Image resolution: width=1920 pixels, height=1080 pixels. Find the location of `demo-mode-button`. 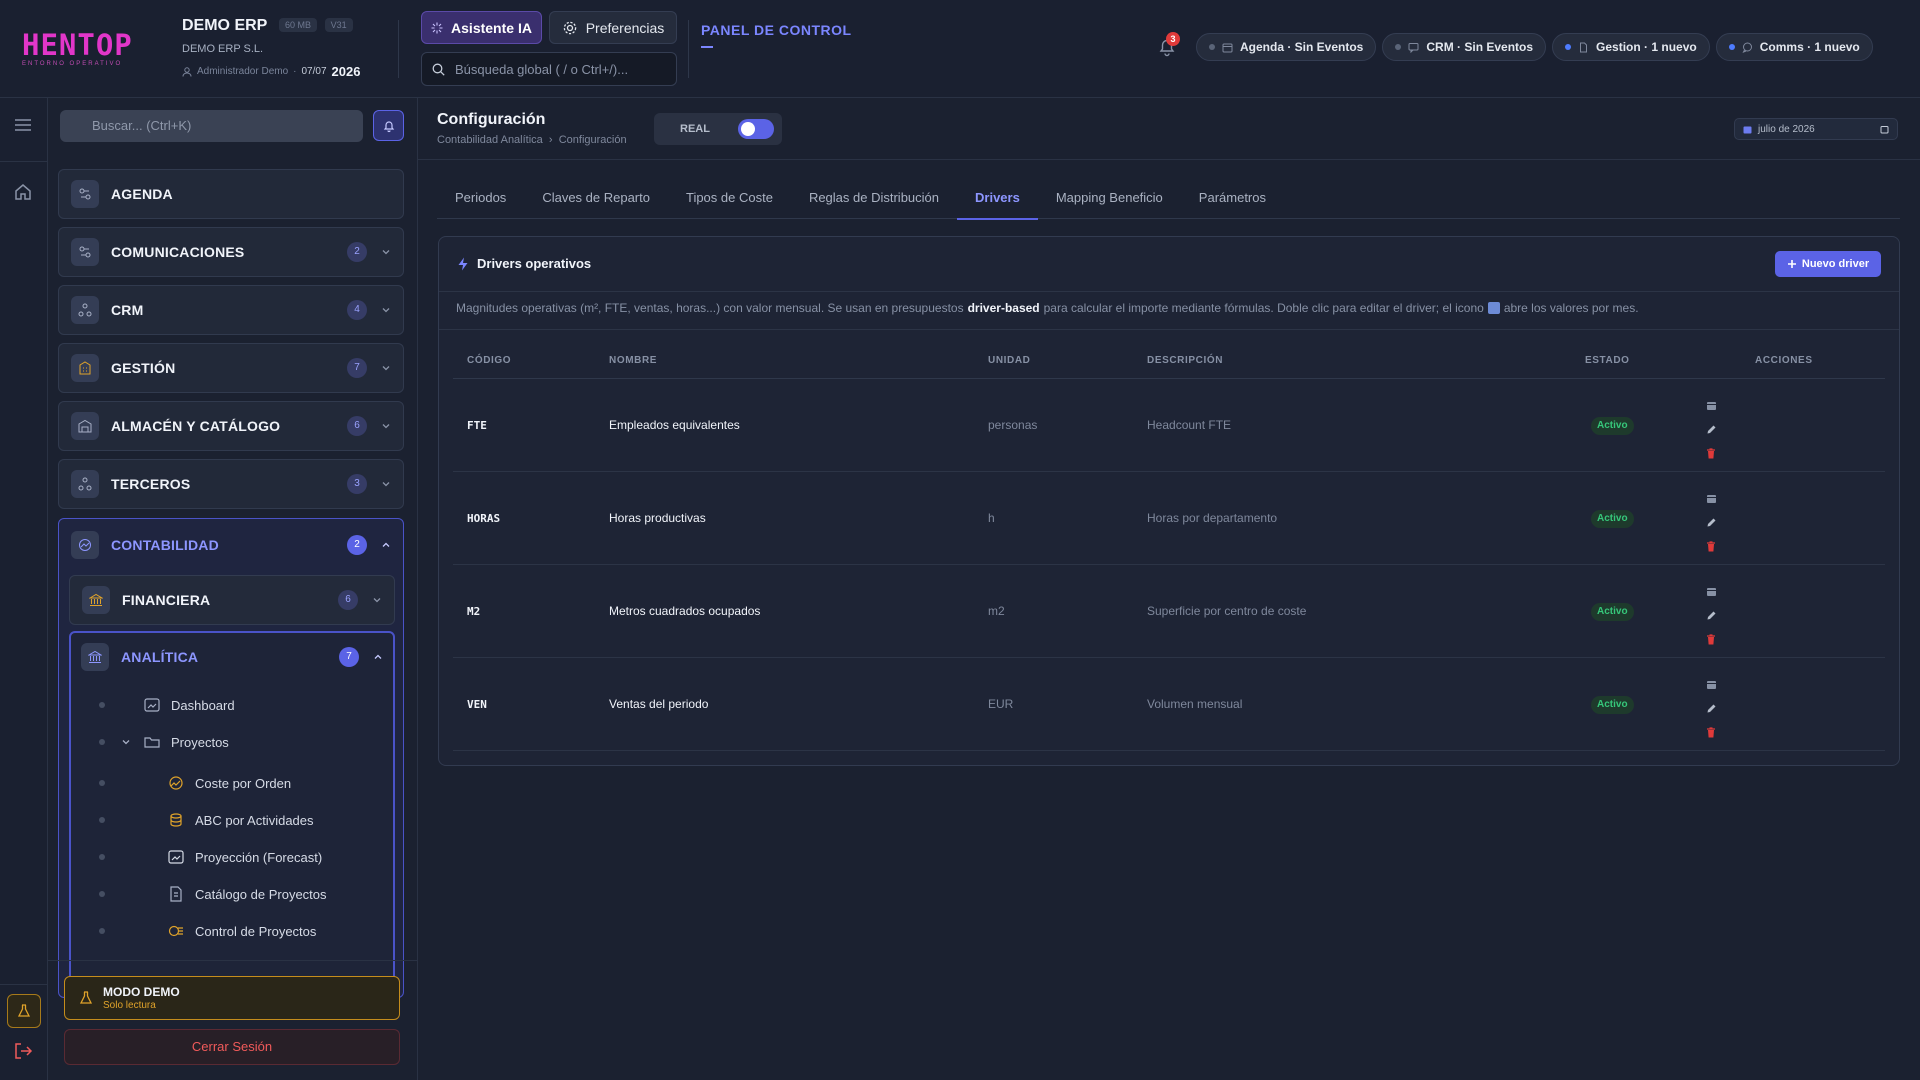

demo-mode-button is located at coordinates (24, 1011).